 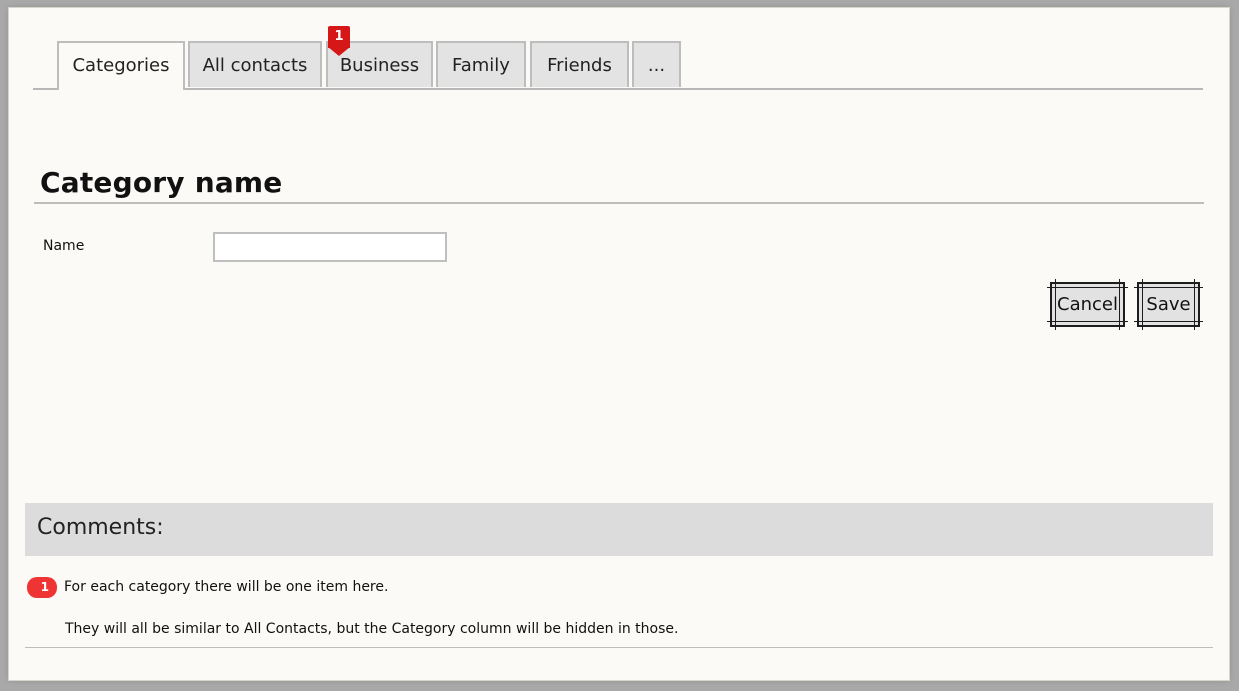 What do you see at coordinates (121, 65) in the screenshot?
I see `tab-categories: Categories` at bounding box center [121, 65].